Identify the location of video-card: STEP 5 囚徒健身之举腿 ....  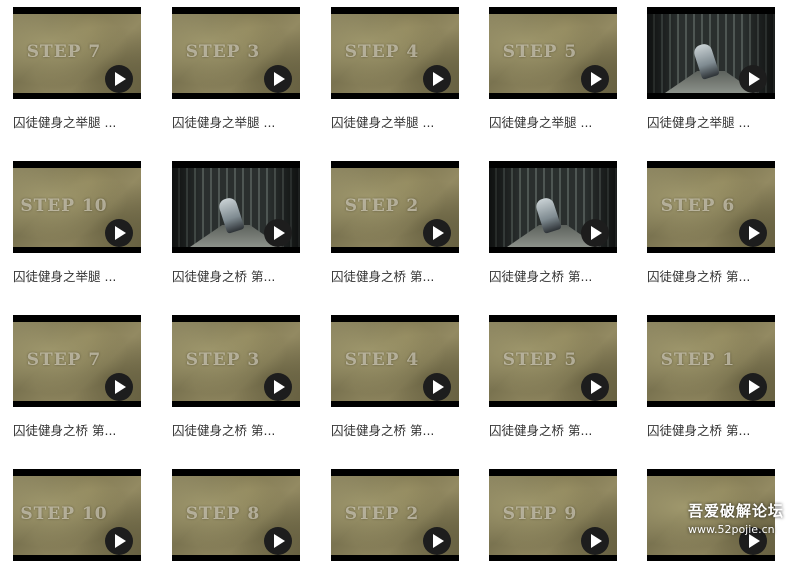
(553, 68).